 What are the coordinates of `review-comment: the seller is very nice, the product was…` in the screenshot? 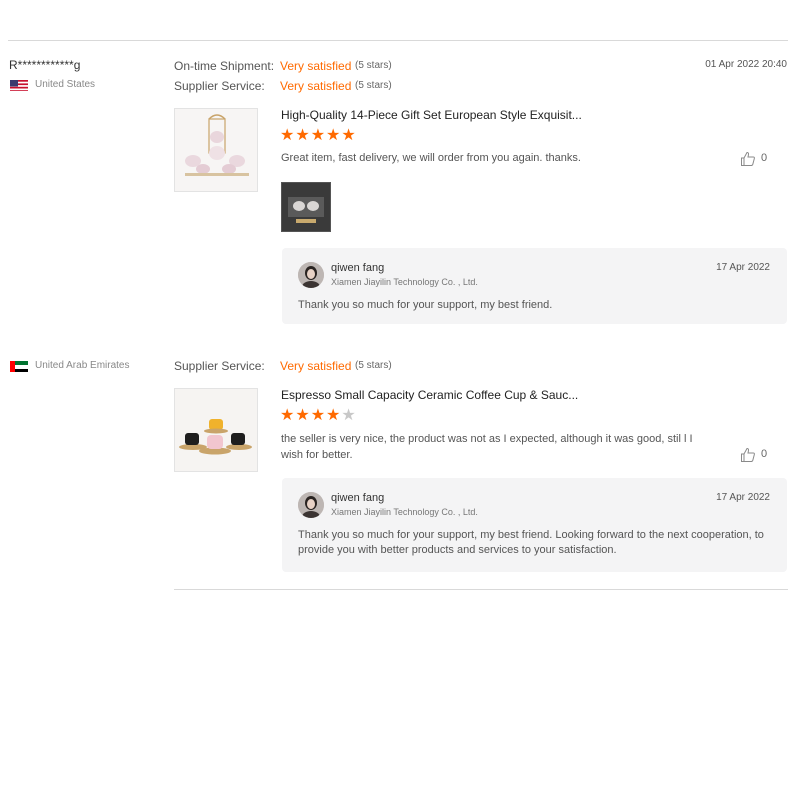 It's located at (487, 447).